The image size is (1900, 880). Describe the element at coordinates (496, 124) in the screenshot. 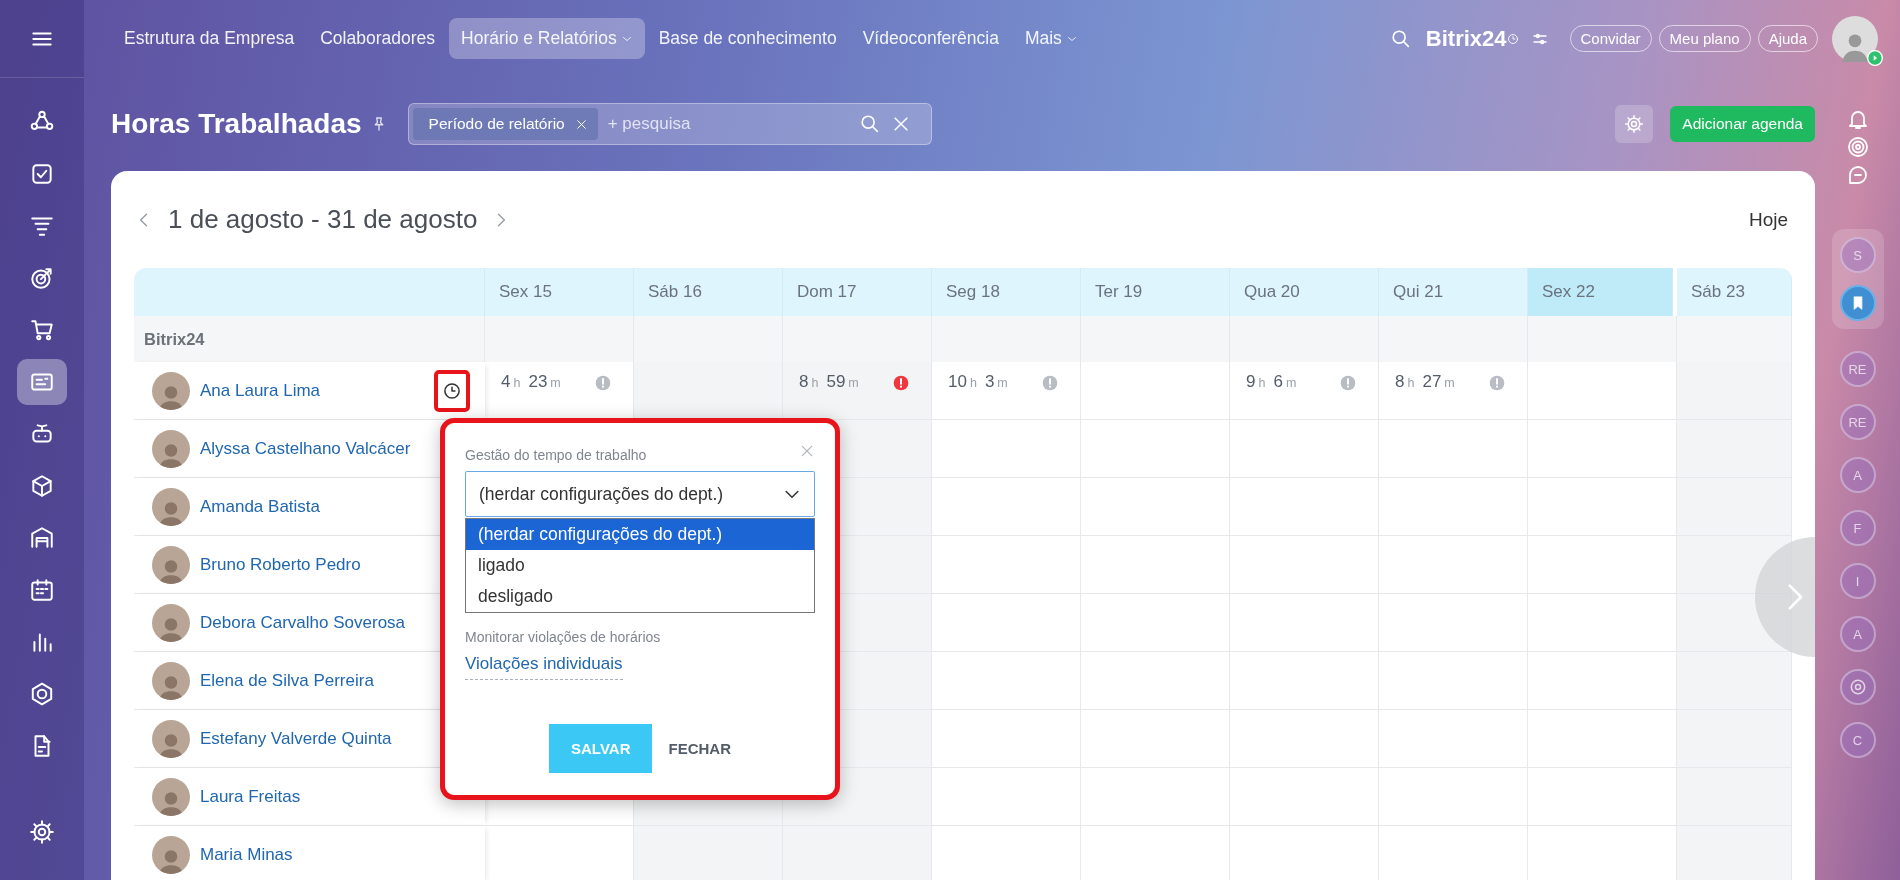

I see `chip-label: Período de relatório` at that location.